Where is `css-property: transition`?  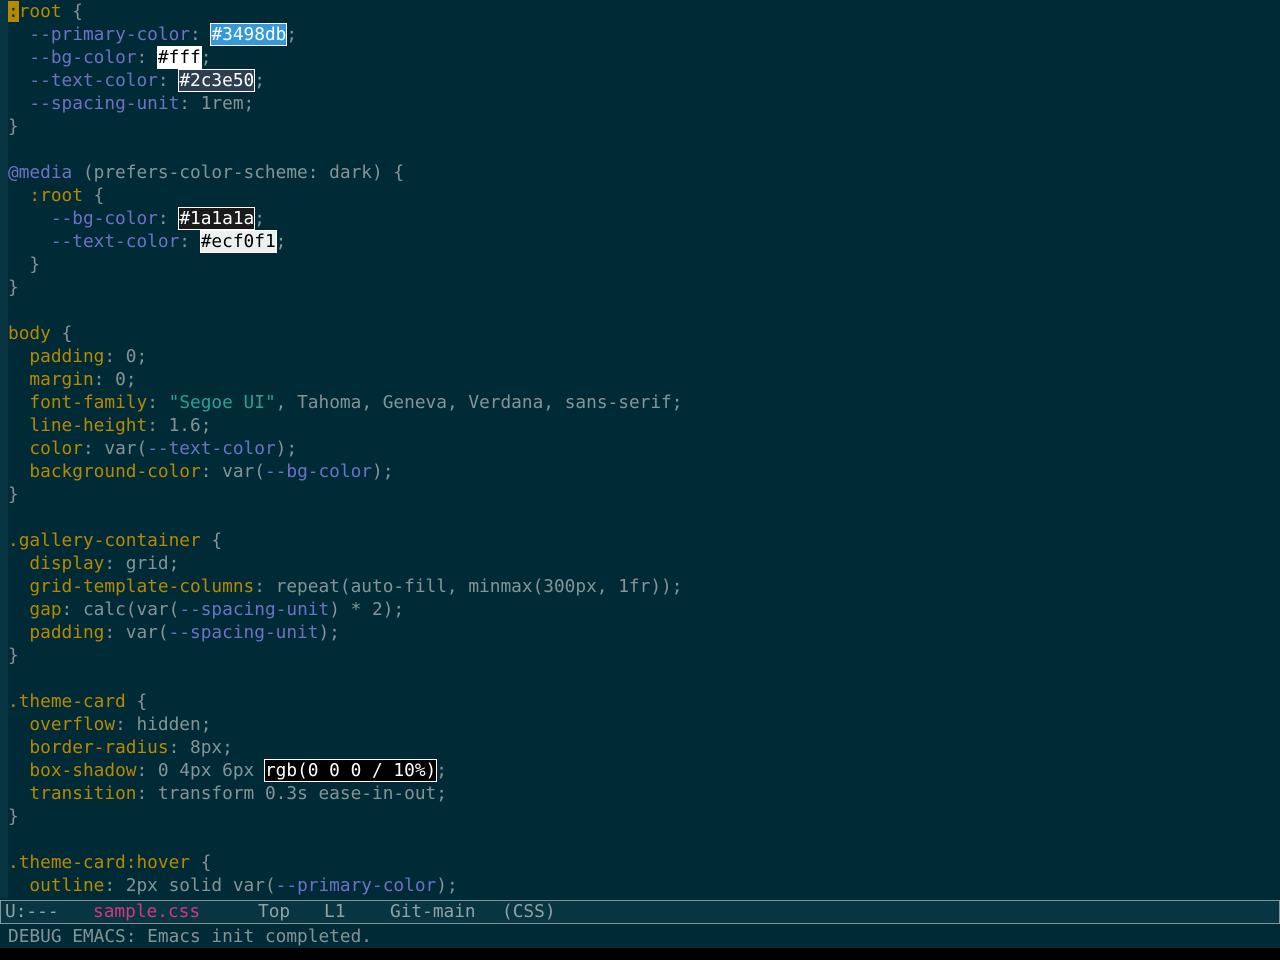
css-property: transition is located at coordinates (83, 793).